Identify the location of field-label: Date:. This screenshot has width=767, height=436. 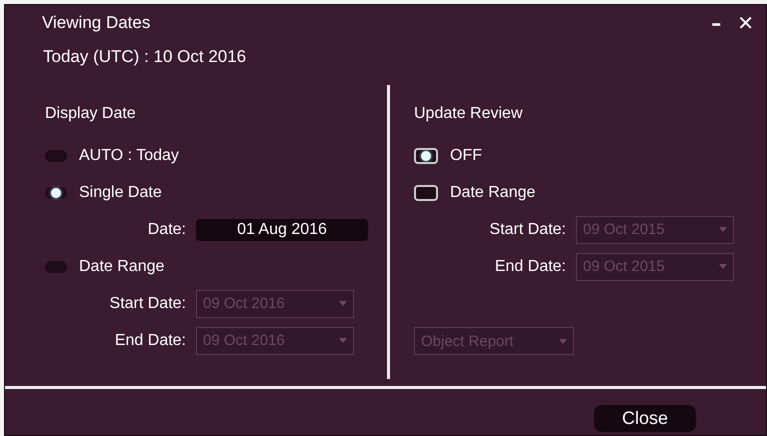
(166, 229).